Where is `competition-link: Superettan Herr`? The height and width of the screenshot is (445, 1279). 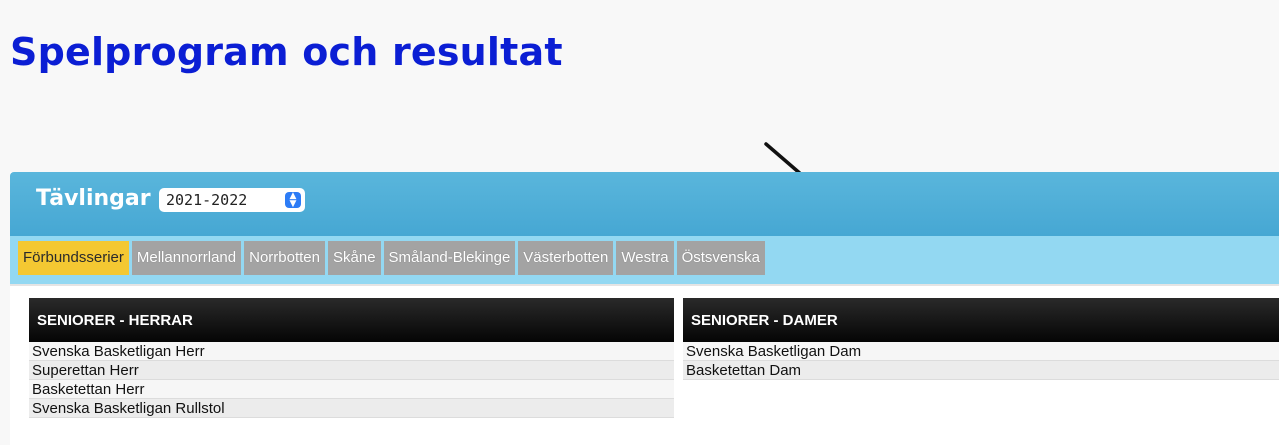
competition-link: Superettan Herr is located at coordinates (351, 370).